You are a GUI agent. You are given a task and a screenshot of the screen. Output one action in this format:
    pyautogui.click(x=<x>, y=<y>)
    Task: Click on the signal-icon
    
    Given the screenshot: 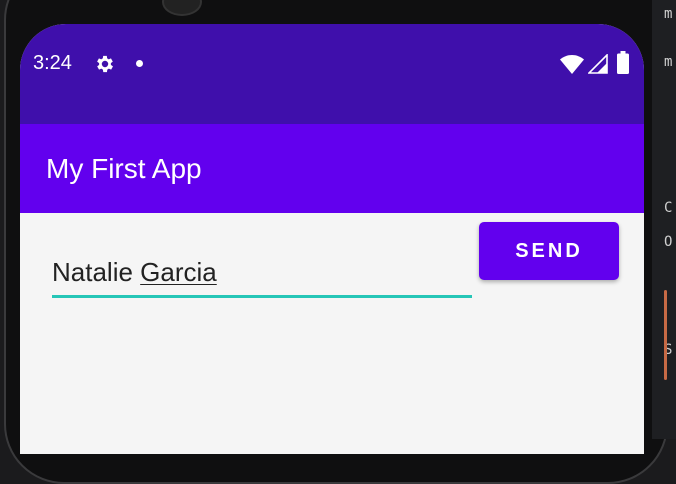 What is the action you would take?
    pyautogui.click(x=598, y=64)
    